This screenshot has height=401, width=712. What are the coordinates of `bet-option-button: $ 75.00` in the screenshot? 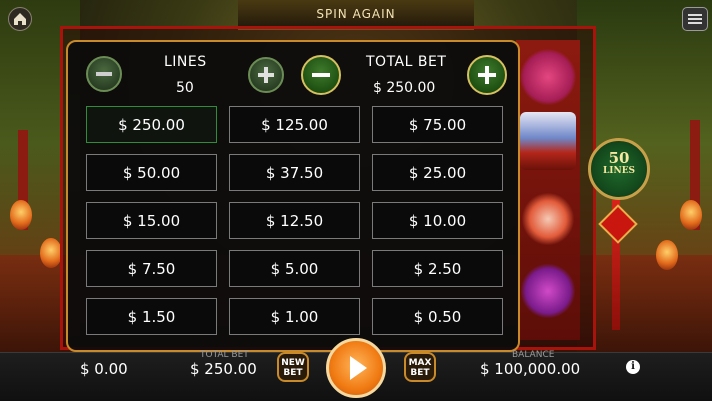 It's located at (437, 124).